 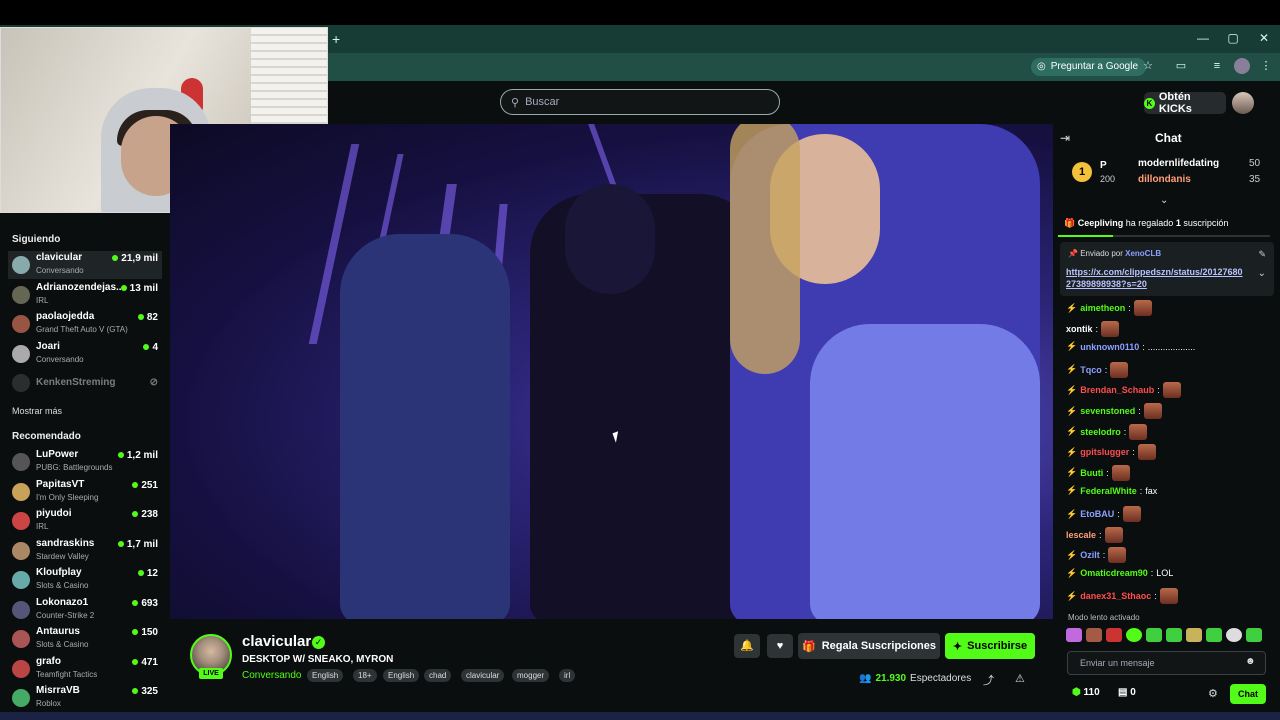 What do you see at coordinates (152, 573) in the screenshot?
I see `channel-viewer-count: 12` at bounding box center [152, 573].